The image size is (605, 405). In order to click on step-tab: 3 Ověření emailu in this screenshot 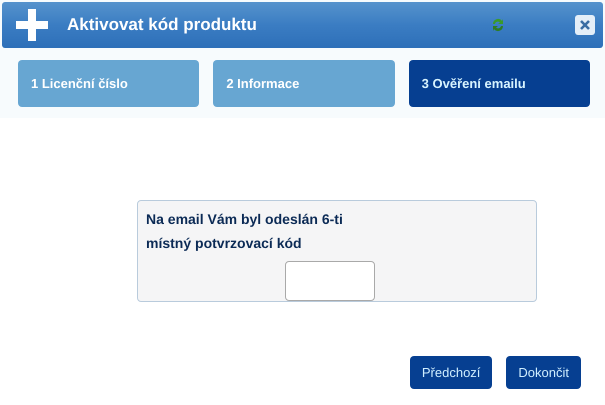, I will do `click(499, 83)`.